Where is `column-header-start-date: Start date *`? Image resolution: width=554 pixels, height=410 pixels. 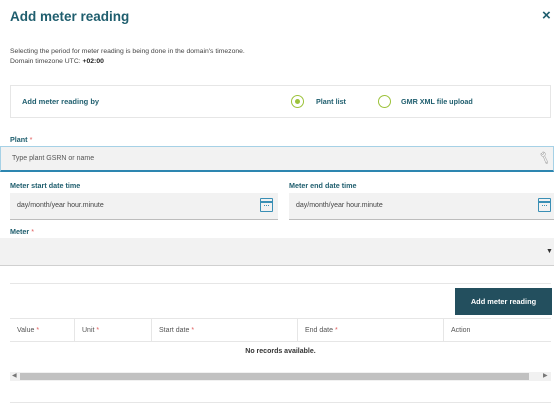 column-header-start-date: Start date * is located at coordinates (225, 330).